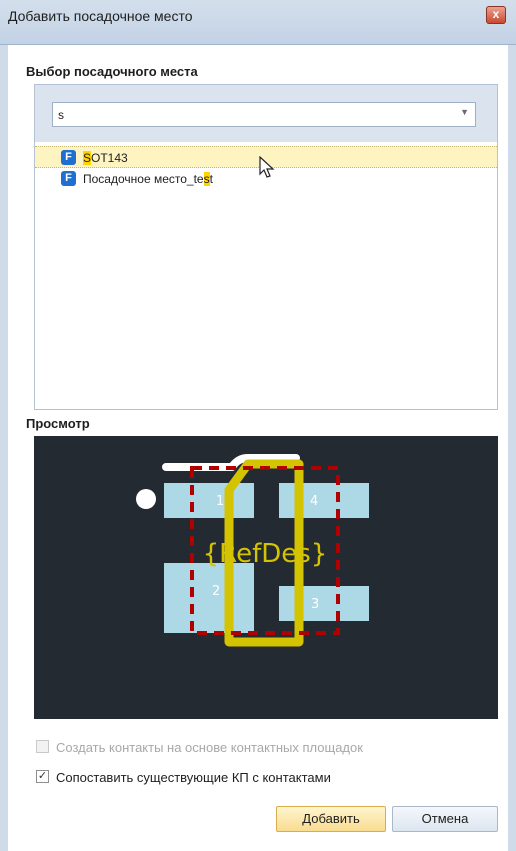  I want to click on label-post: t, so click(211, 179).